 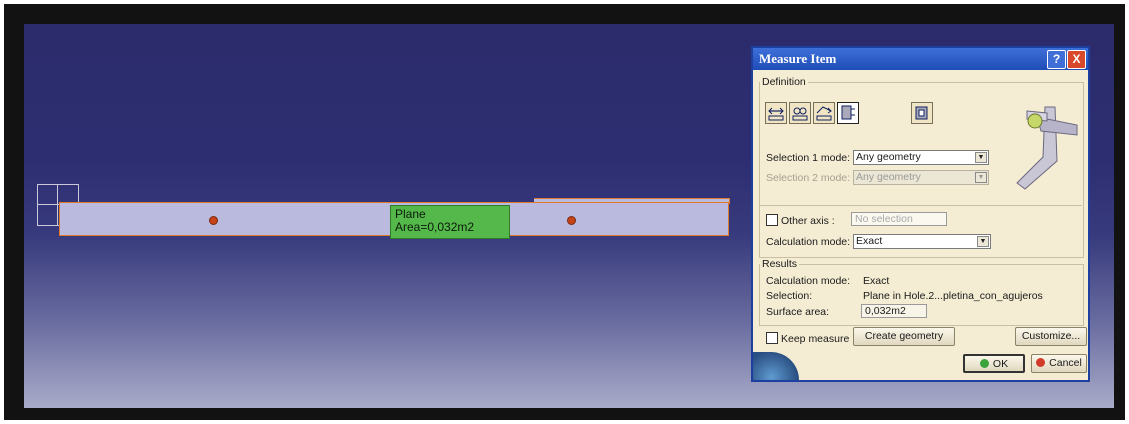 I want to click on other-axis-checkbox, so click(x=772, y=220).